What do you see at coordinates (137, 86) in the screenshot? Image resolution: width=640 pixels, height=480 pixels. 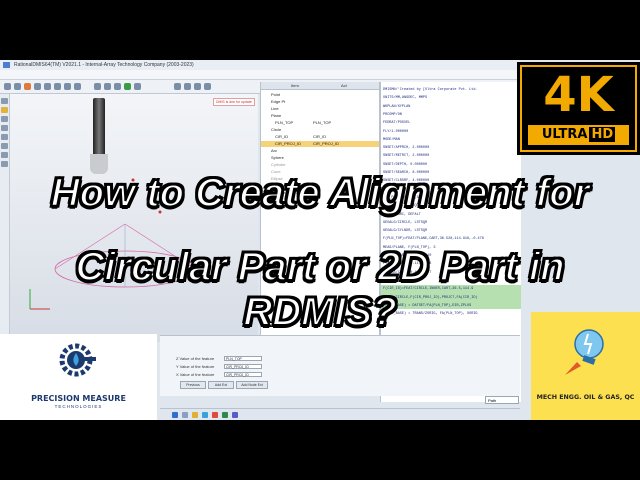 I see `stop-icon` at bounding box center [137, 86].